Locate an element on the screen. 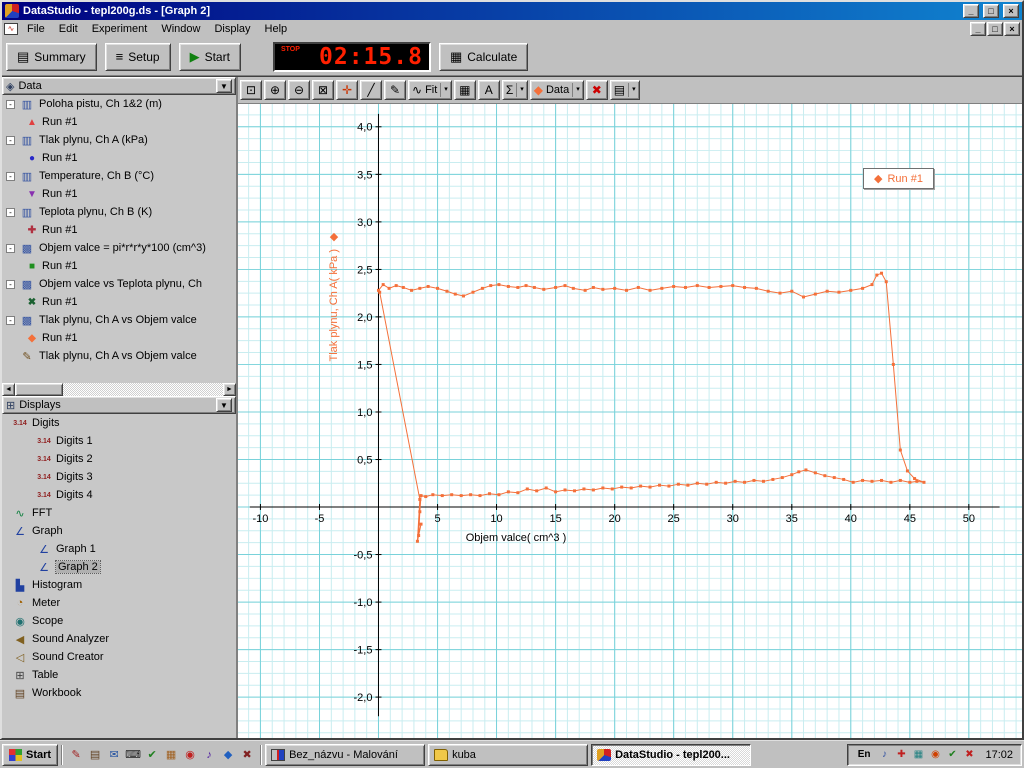 This screenshot has height=768, width=1024. language-indicator: En is located at coordinates (864, 754).